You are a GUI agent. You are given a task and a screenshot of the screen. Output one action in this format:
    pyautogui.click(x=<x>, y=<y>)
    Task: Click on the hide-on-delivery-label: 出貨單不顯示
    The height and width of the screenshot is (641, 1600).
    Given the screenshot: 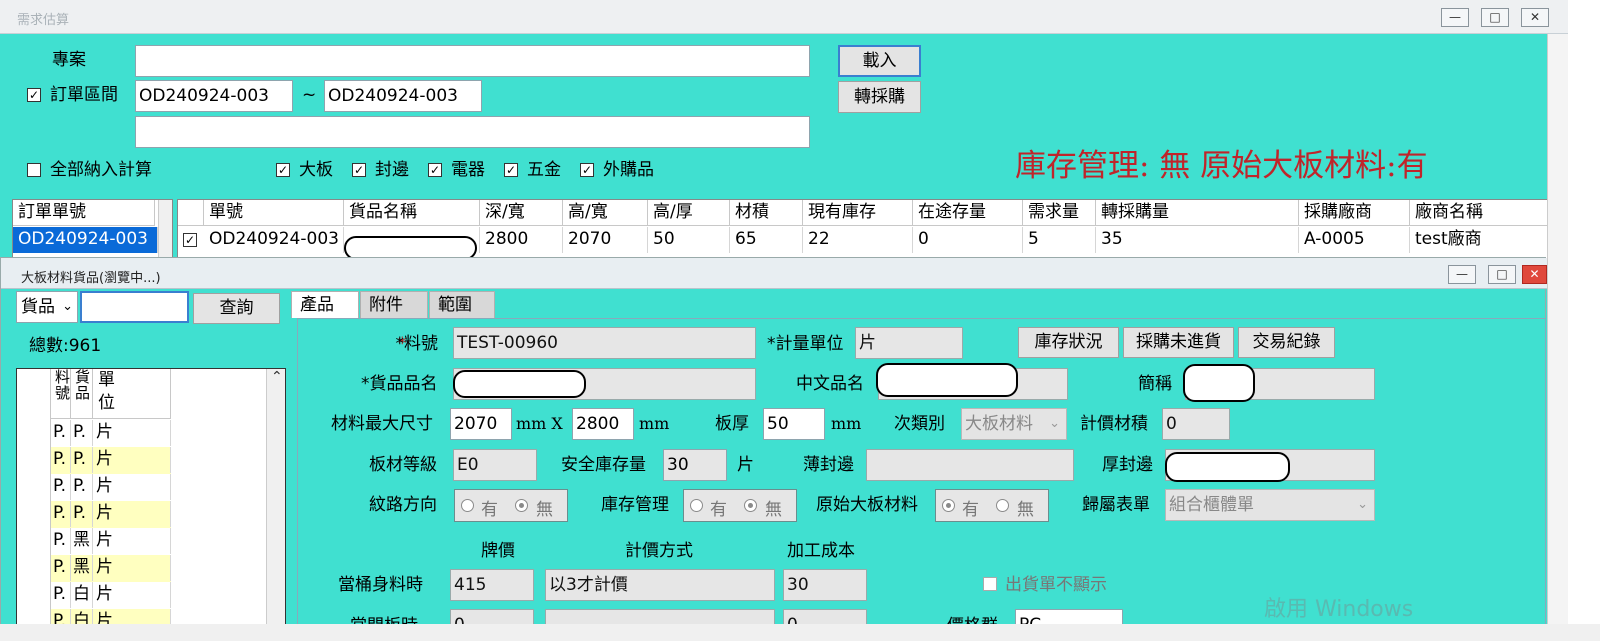 What is the action you would take?
    pyautogui.click(x=1056, y=585)
    